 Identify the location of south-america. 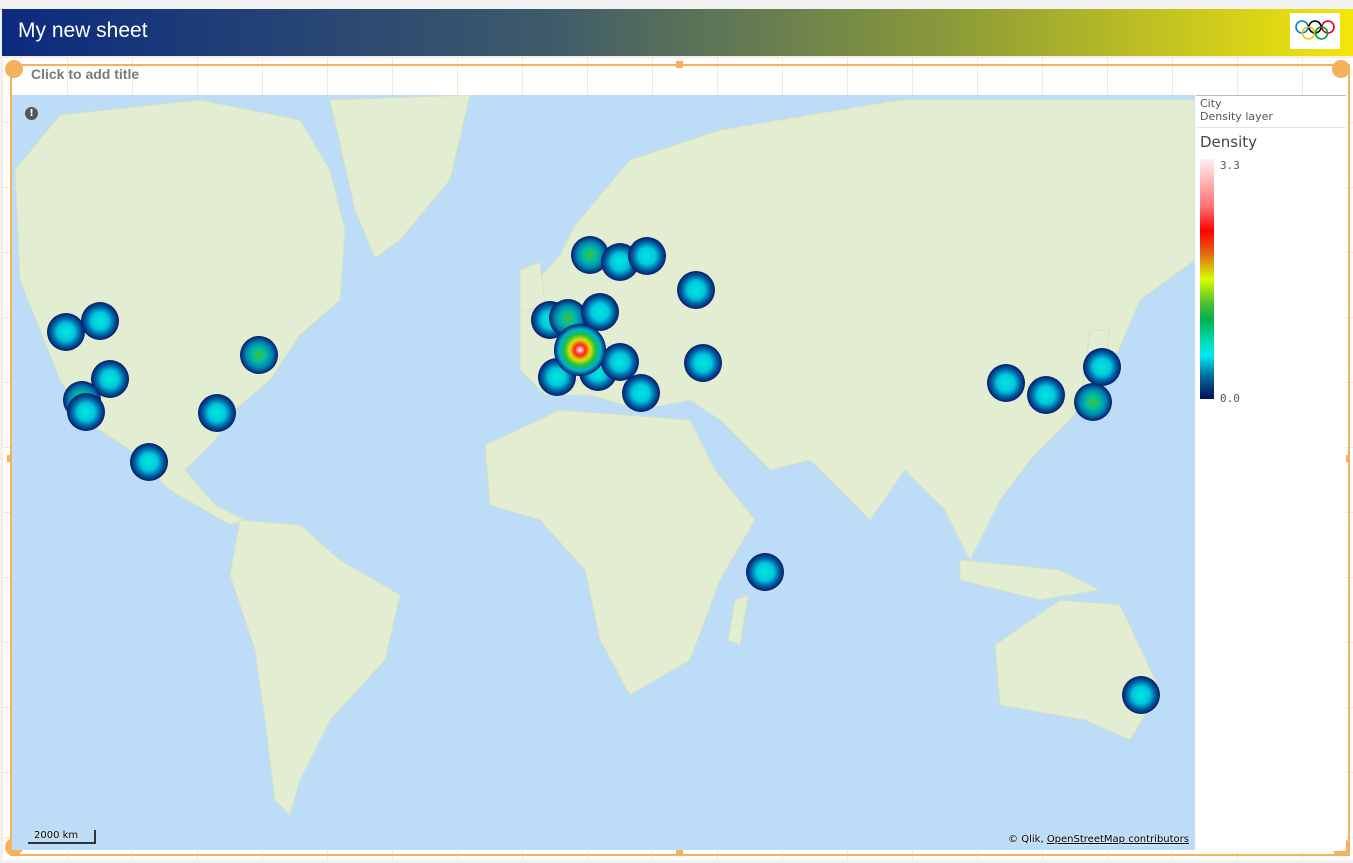
(315, 667).